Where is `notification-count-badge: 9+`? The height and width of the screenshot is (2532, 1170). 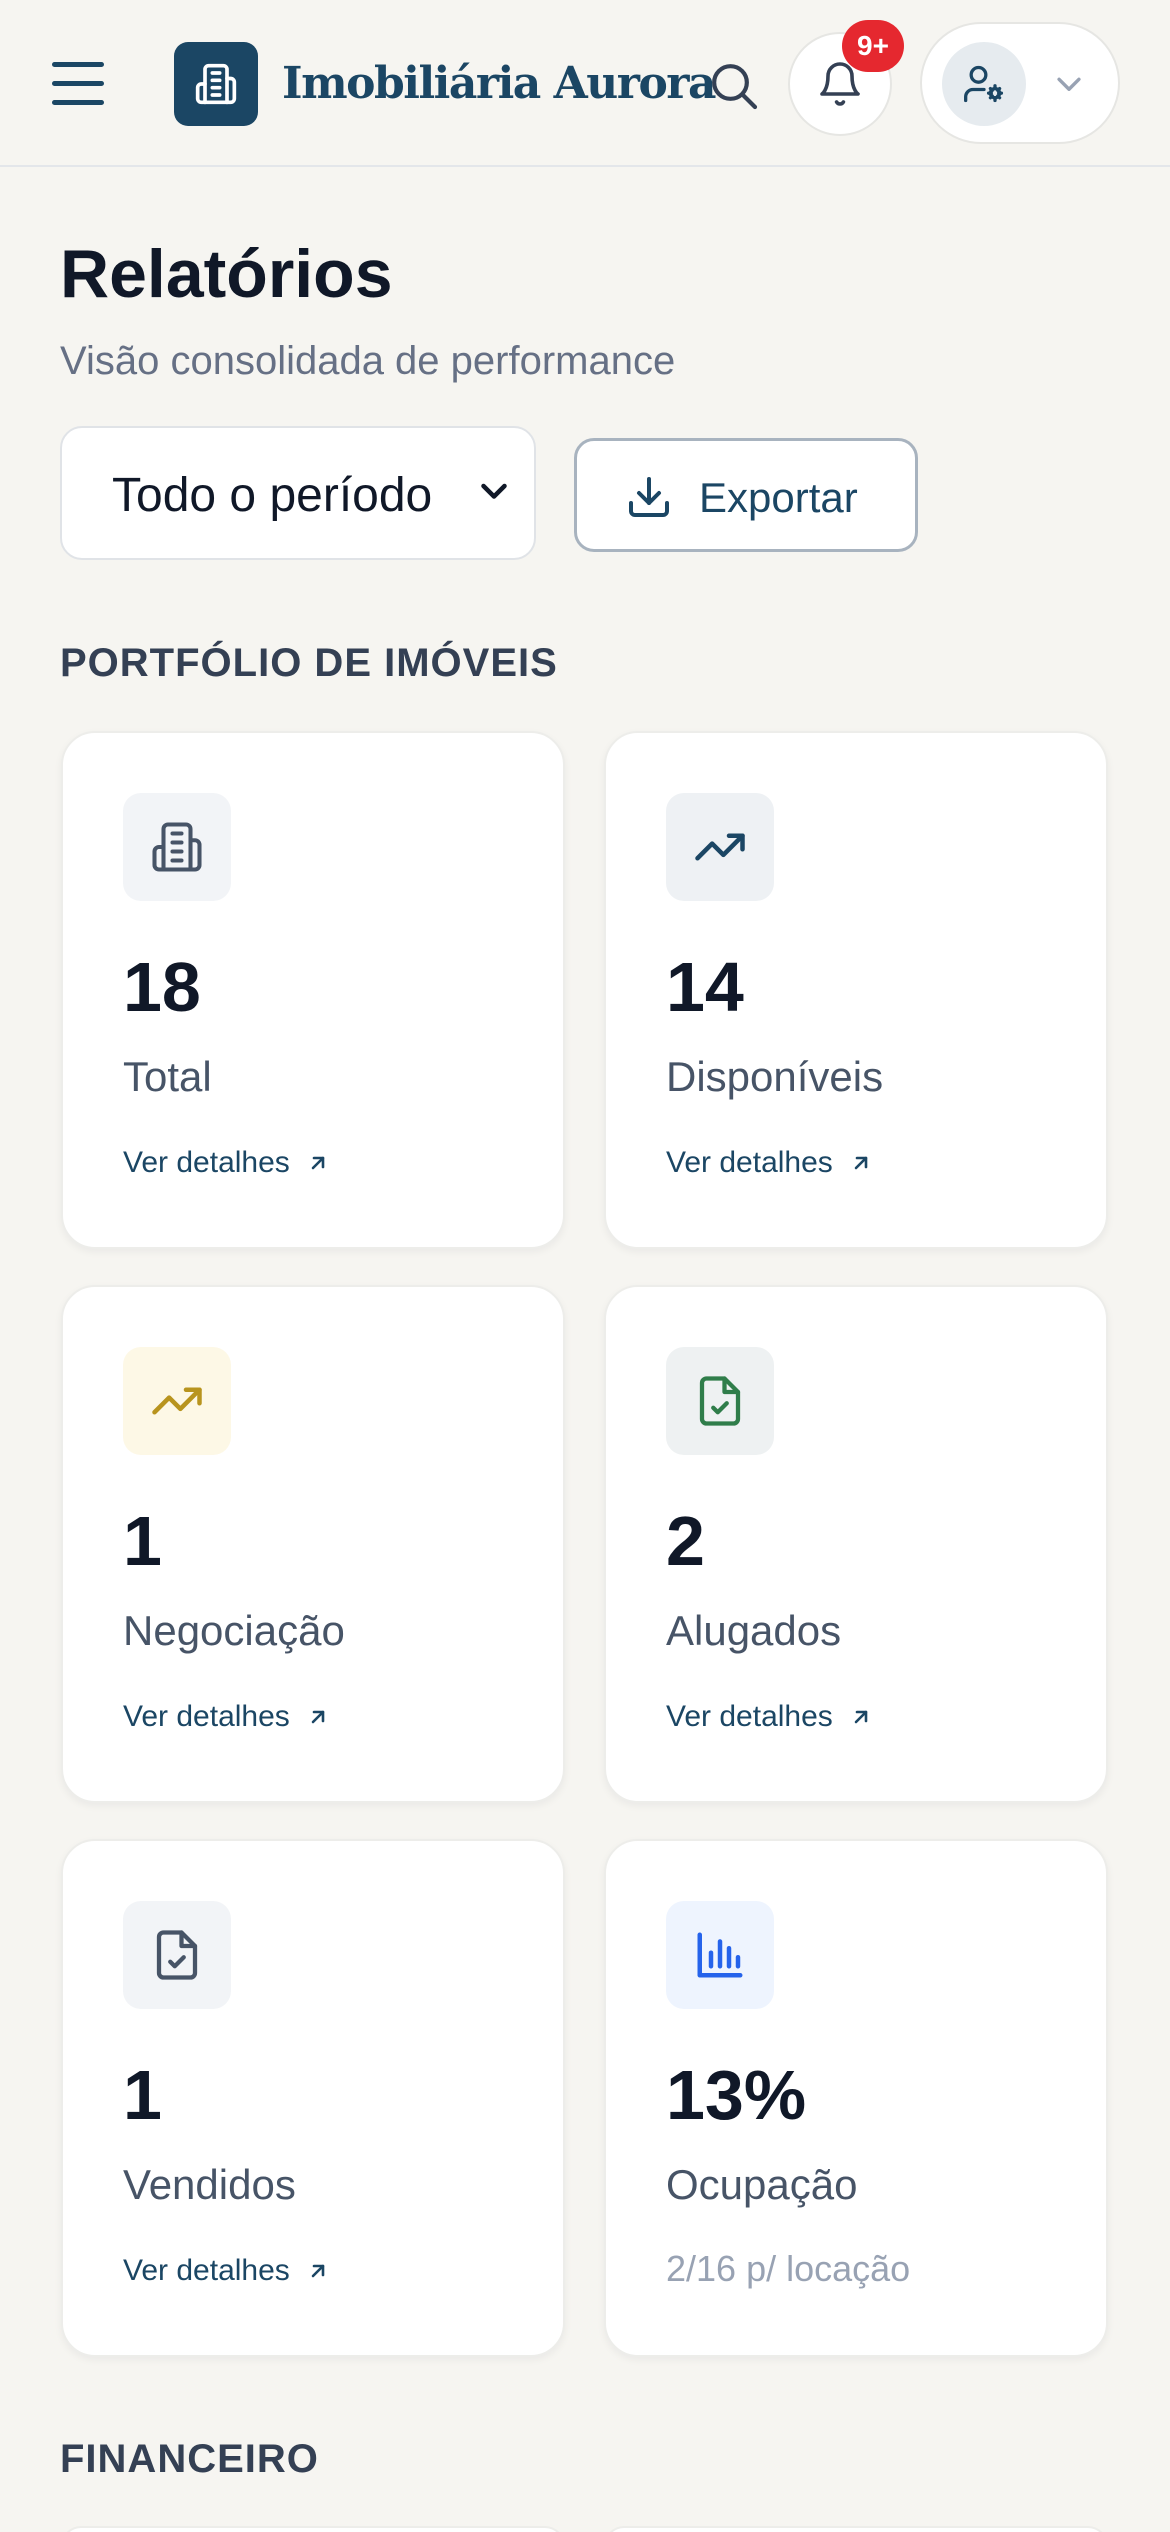
notification-count-badge: 9+ is located at coordinates (873, 46).